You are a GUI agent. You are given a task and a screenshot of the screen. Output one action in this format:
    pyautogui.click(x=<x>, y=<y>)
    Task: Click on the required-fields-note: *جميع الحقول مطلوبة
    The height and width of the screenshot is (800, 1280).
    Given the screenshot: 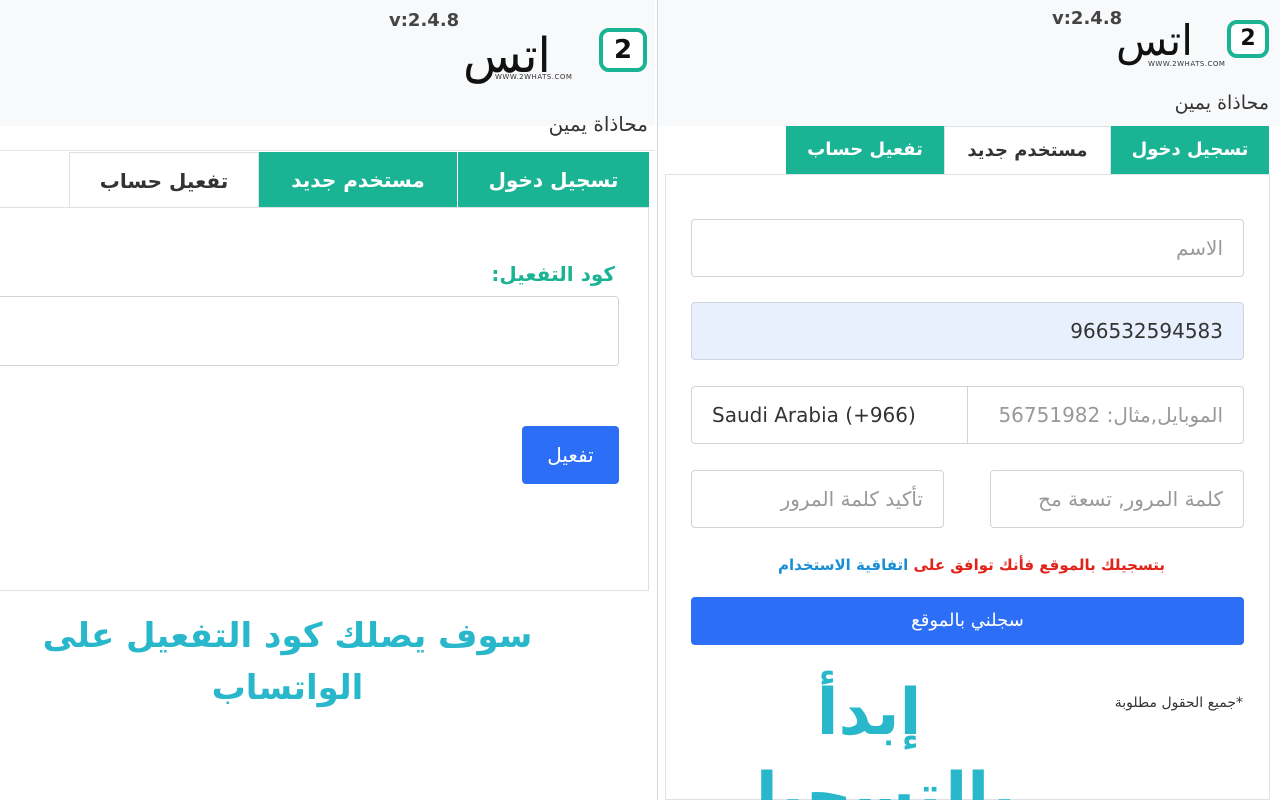 What is the action you would take?
    pyautogui.click(x=1178, y=703)
    